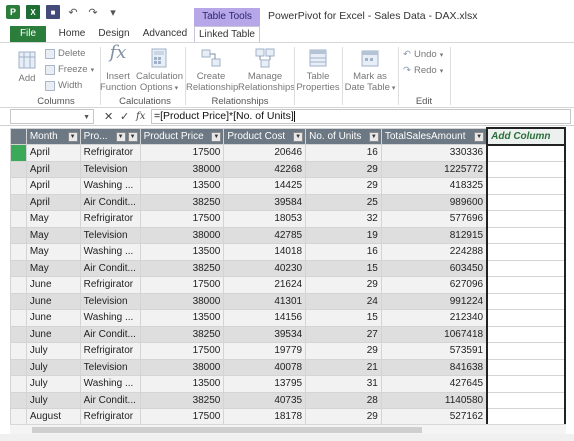 The image size is (574, 441). Describe the element at coordinates (110, 235) in the screenshot. I see `cell-product: Television` at that location.